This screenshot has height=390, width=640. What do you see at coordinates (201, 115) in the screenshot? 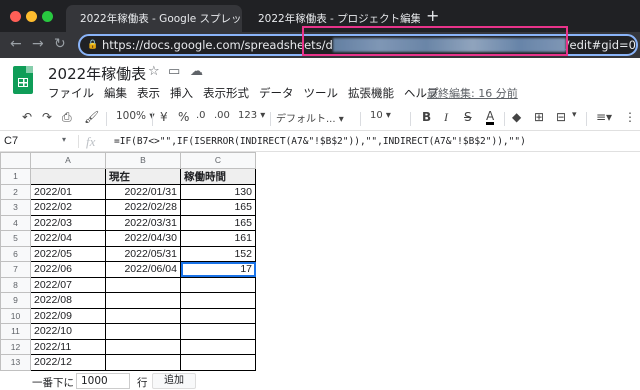
I see `decrease-decimal-button: .0` at bounding box center [201, 115].